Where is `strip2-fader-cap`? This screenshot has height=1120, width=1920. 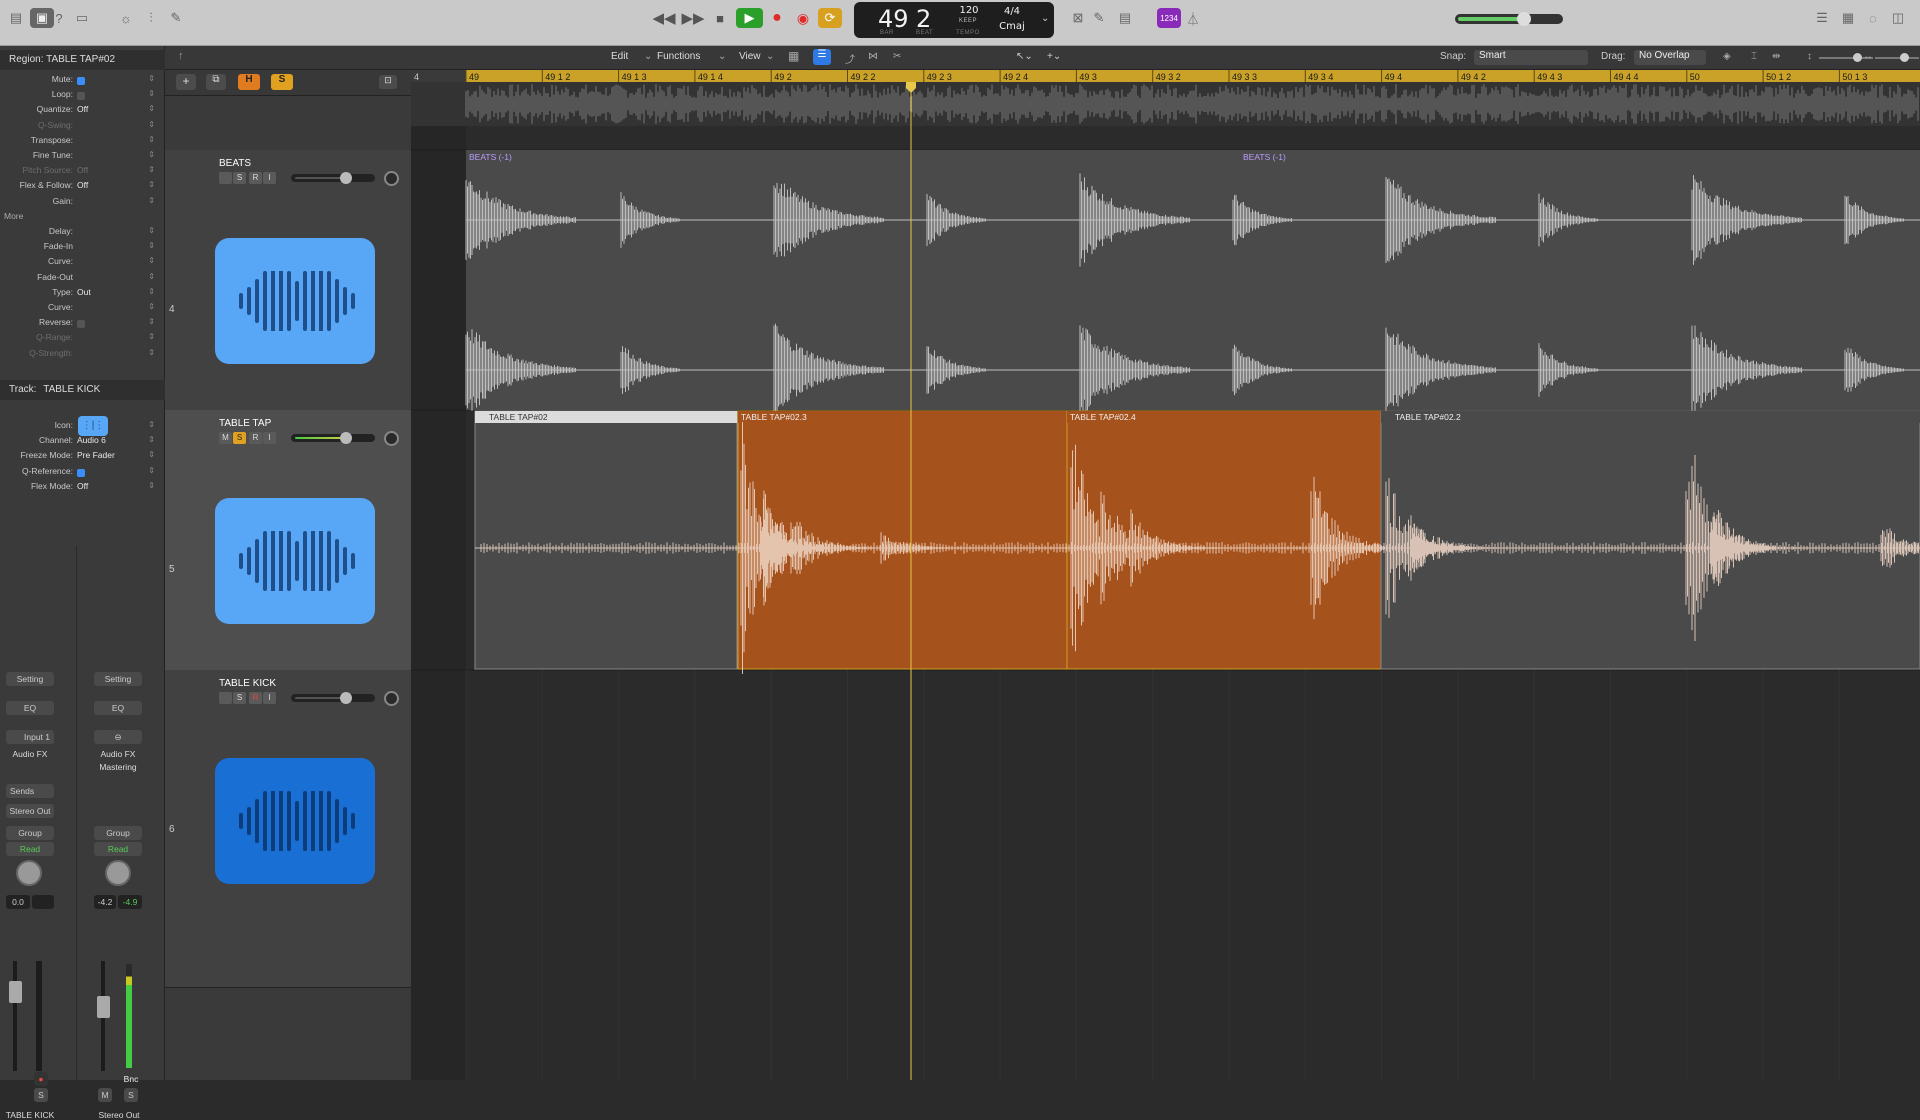 strip2-fader-cap is located at coordinates (103, 1007).